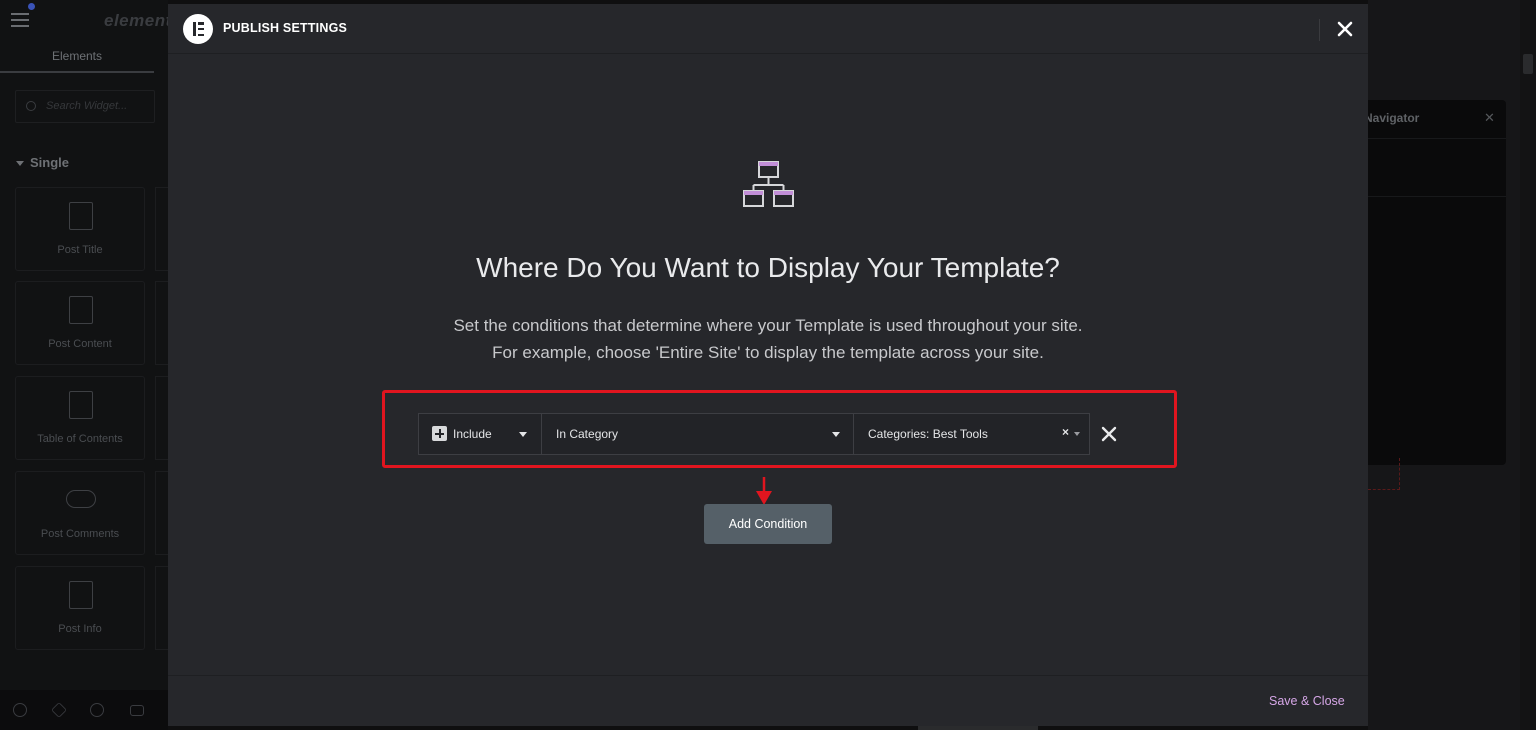 This screenshot has height=730, width=1536. Describe the element at coordinates (77, 56) in the screenshot. I see `tab-elements: Elements` at that location.